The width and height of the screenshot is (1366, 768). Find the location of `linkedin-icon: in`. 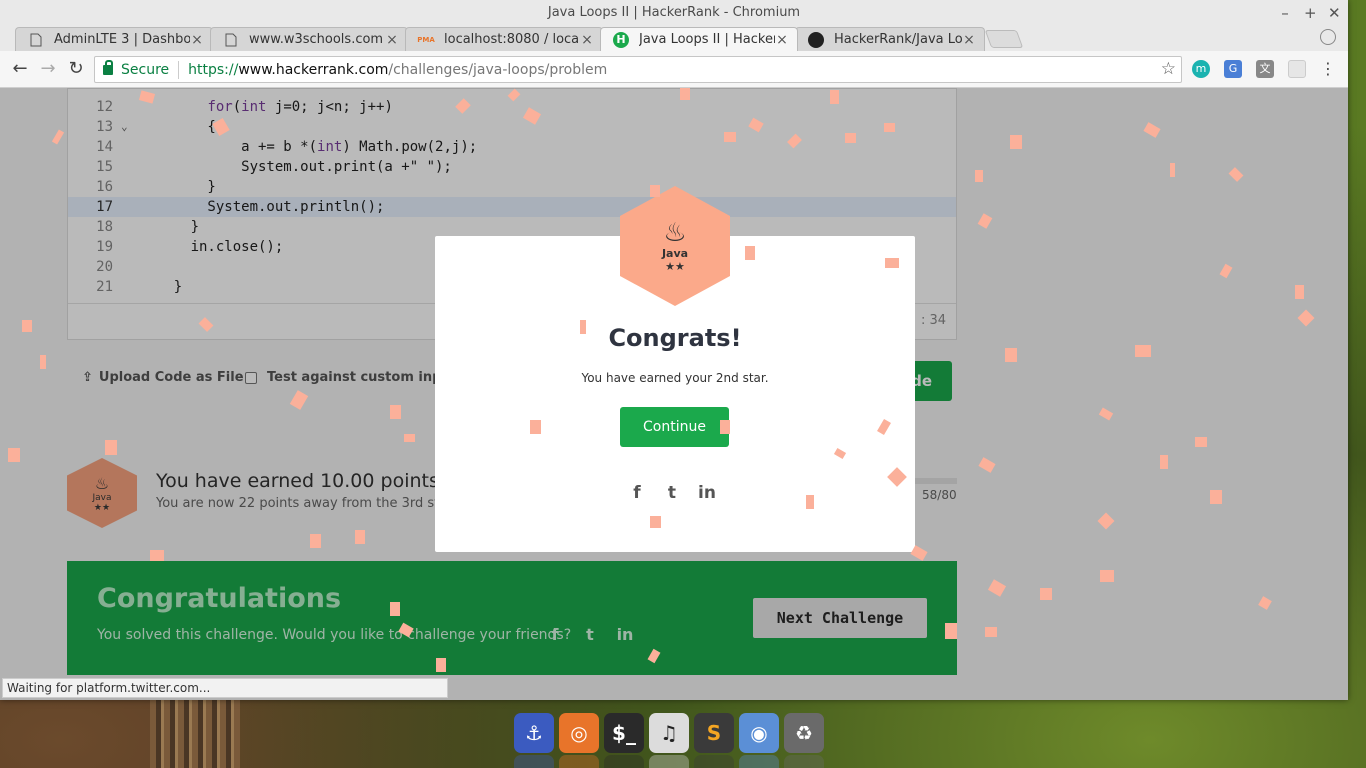

linkedin-icon: in is located at coordinates (707, 493).